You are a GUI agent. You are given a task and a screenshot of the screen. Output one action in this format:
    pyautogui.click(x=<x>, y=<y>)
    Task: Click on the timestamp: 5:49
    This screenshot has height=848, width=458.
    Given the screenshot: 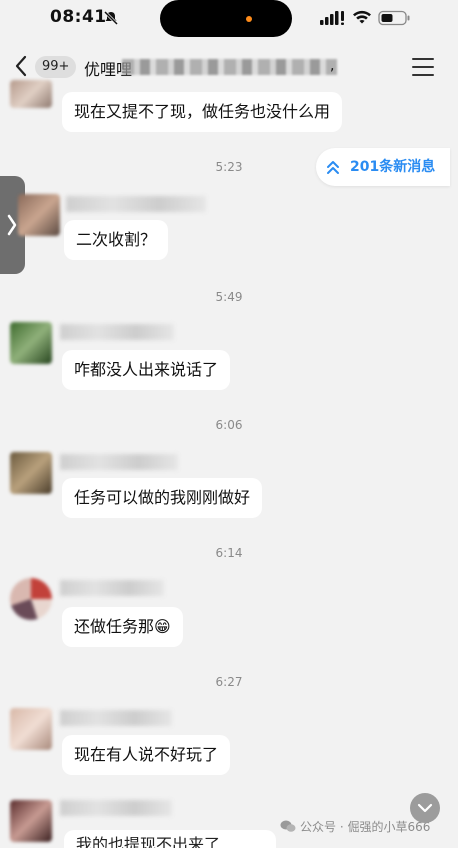 What is the action you would take?
    pyautogui.click(x=229, y=297)
    